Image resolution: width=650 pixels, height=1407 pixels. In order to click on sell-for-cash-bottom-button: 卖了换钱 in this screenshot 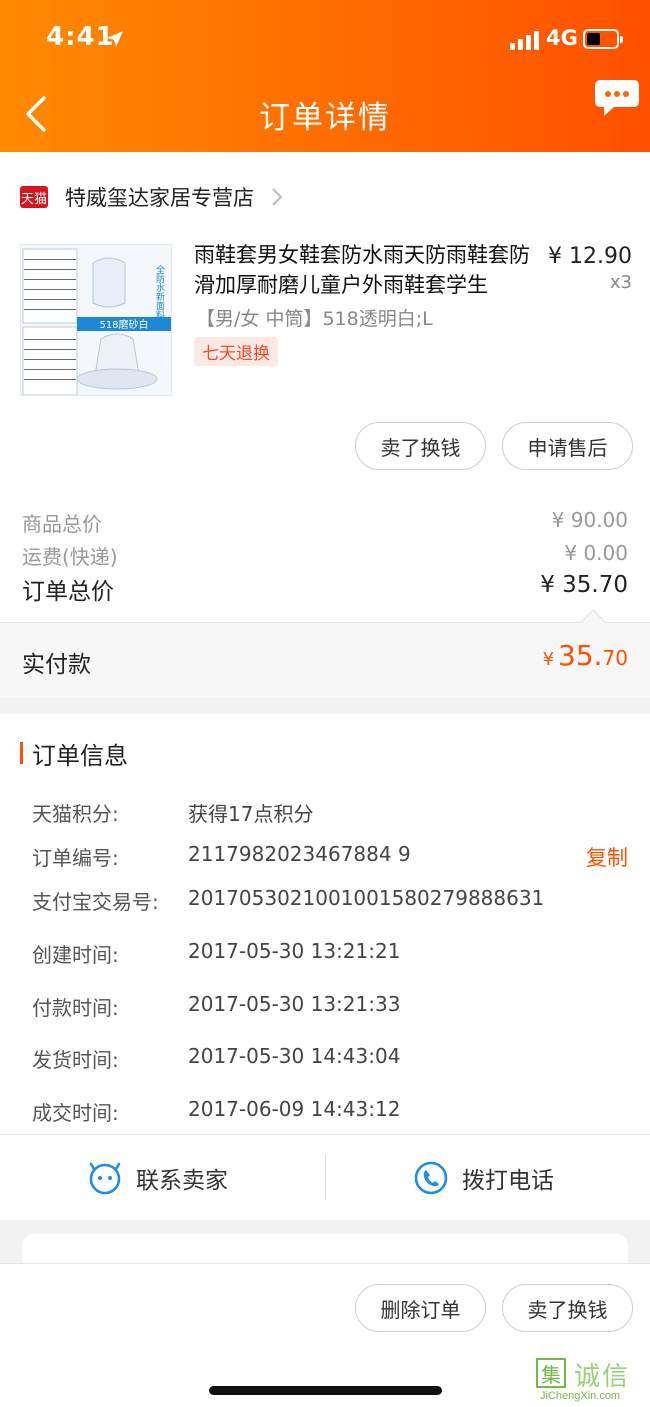, I will do `click(567, 1308)`.